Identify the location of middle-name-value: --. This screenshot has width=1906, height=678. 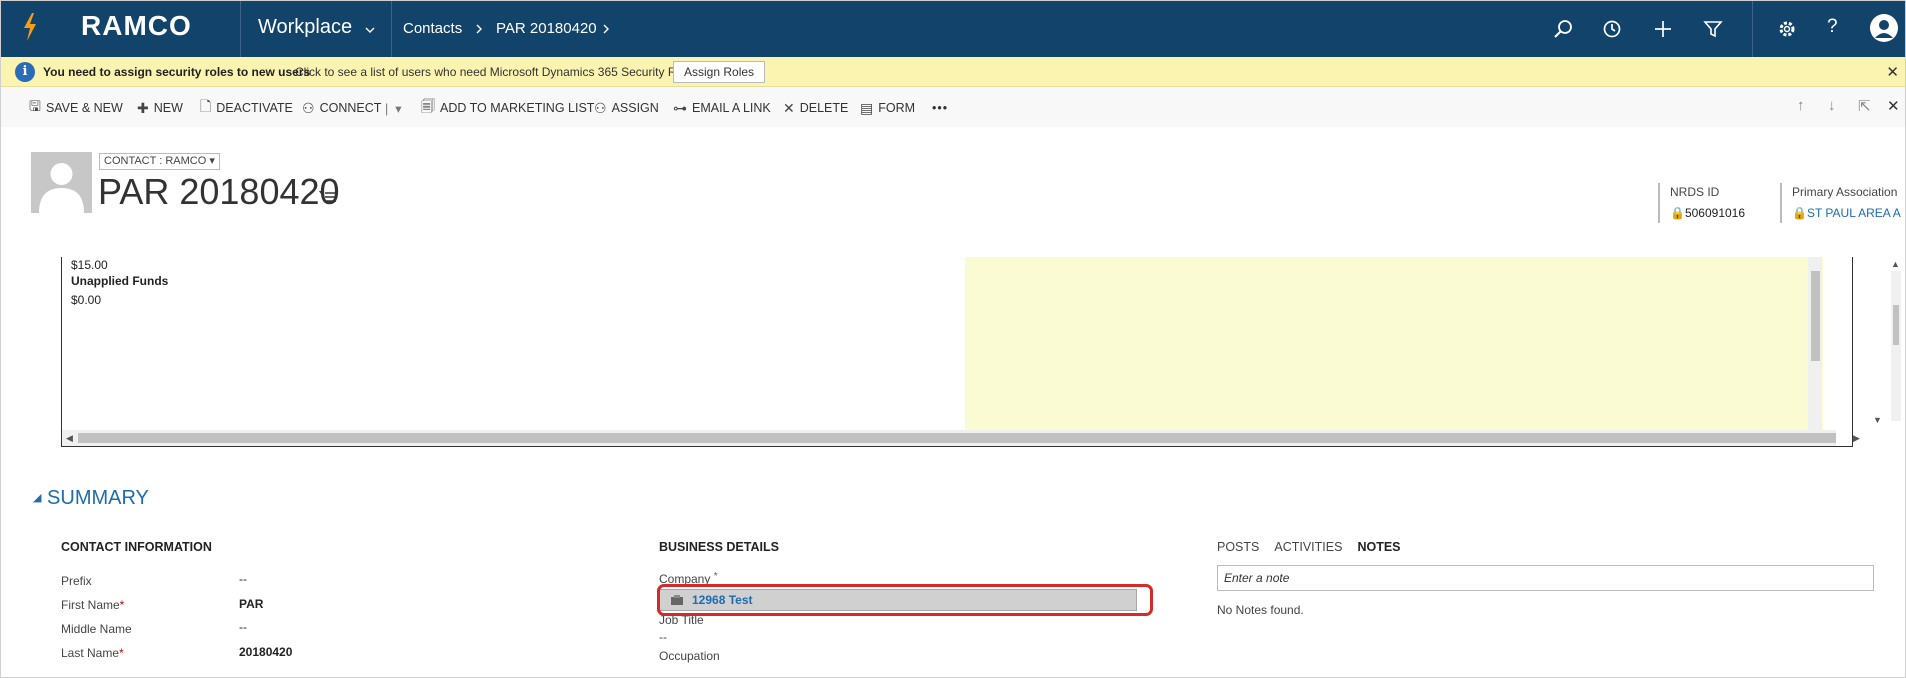
(243, 627).